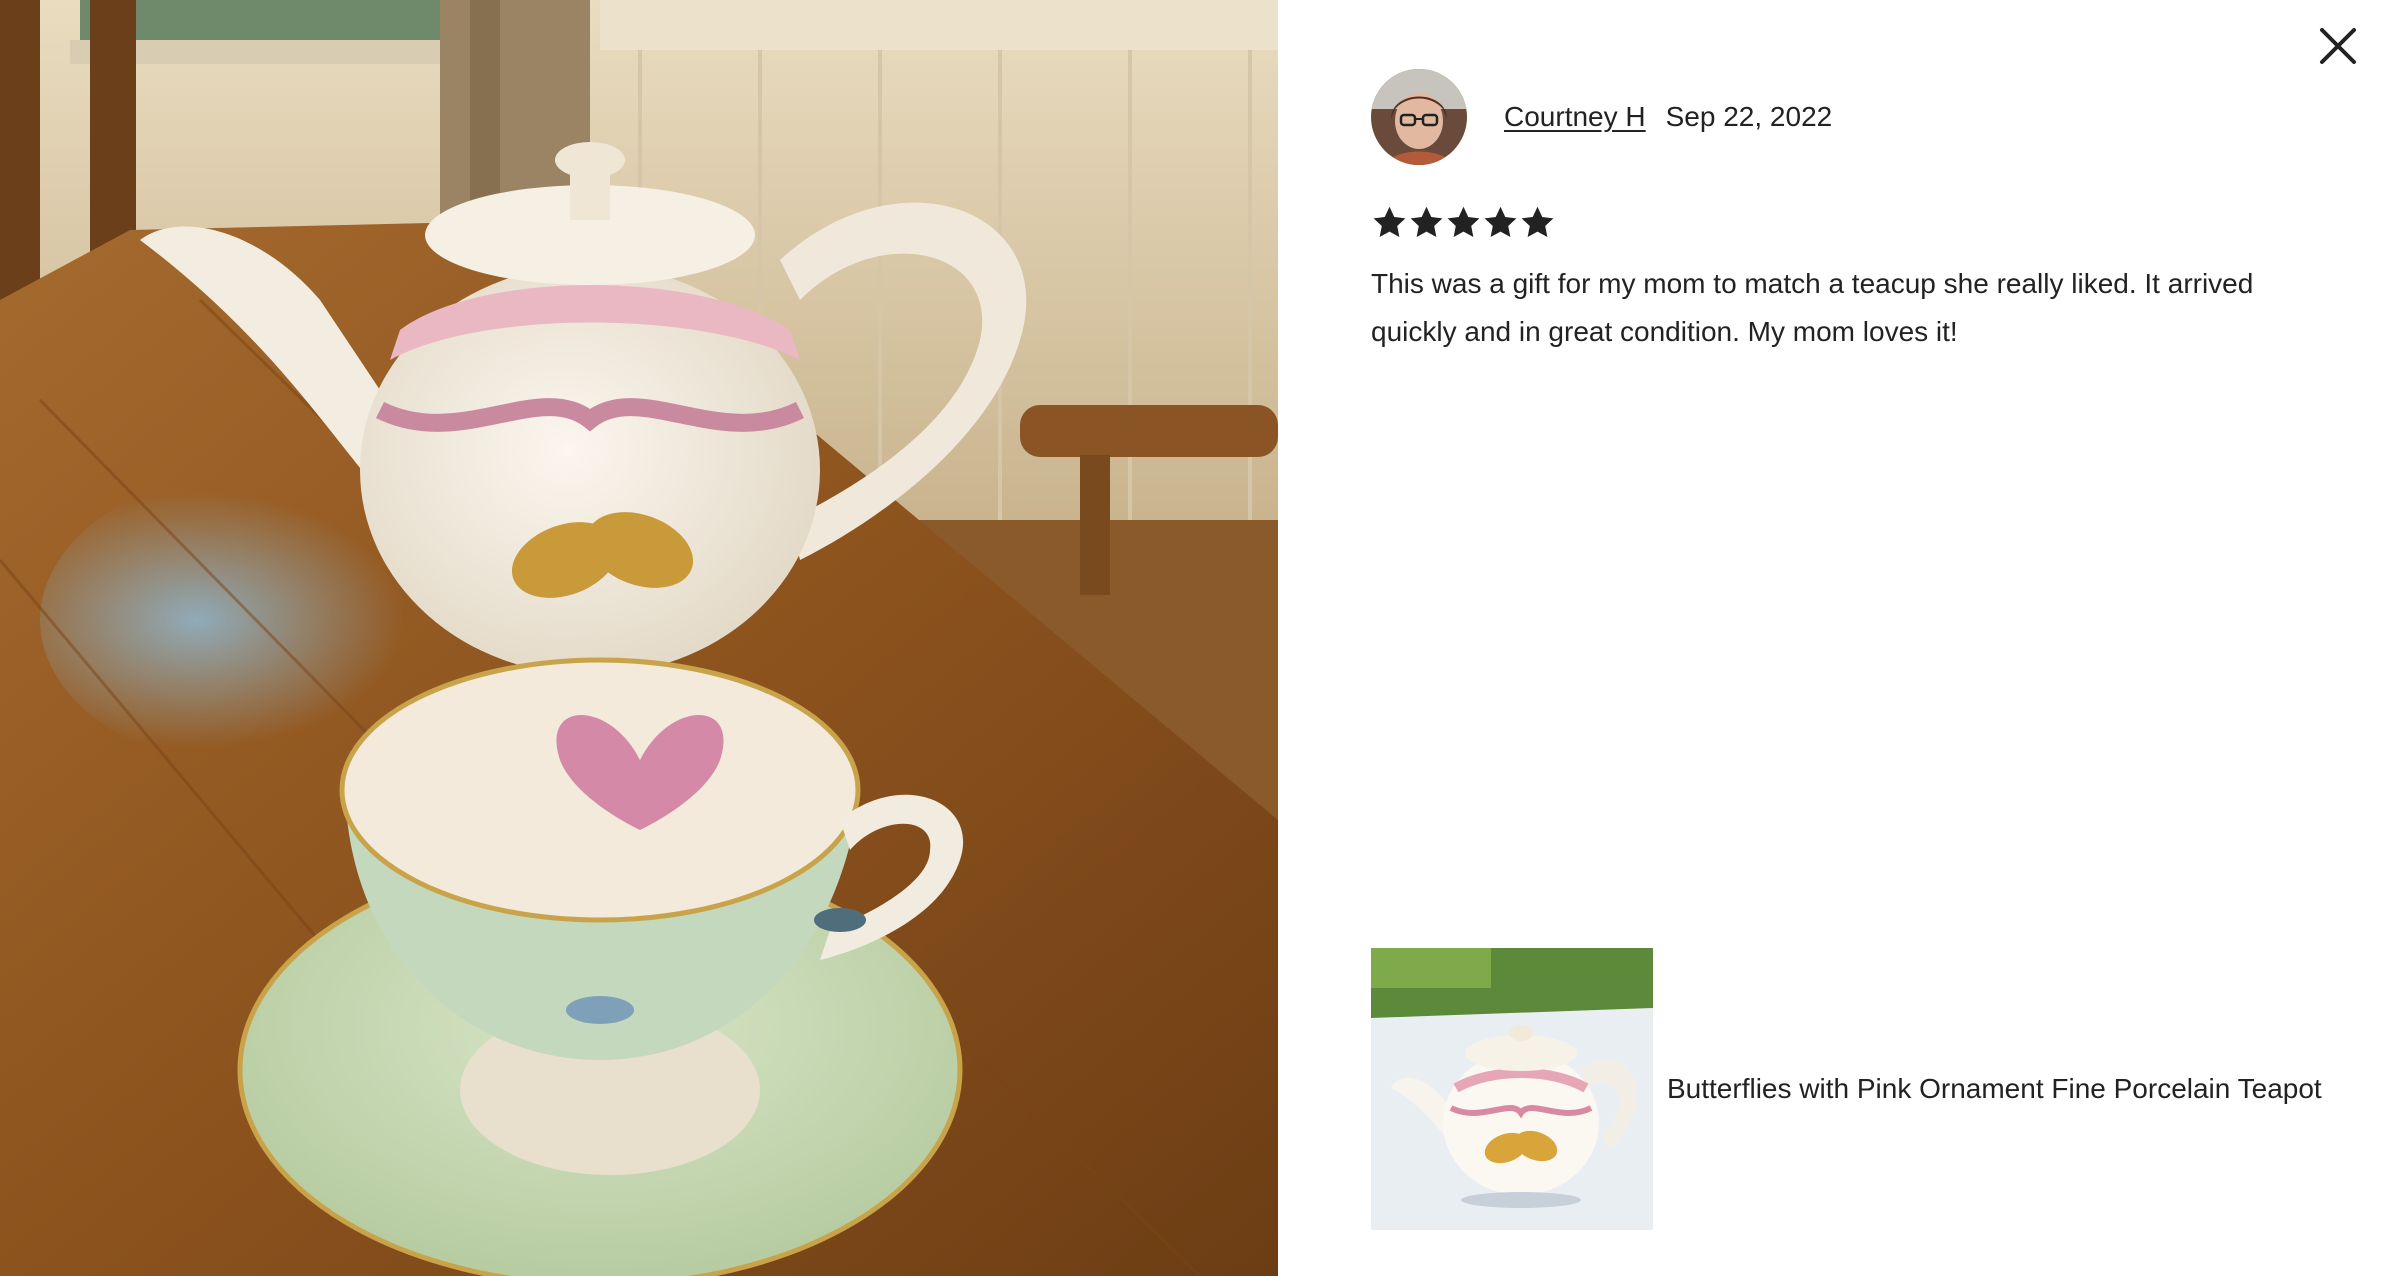 Image resolution: width=2396 pixels, height=1276 pixels. What do you see at coordinates (1575, 117) in the screenshot?
I see `reviewer-name-link: Courtney H` at bounding box center [1575, 117].